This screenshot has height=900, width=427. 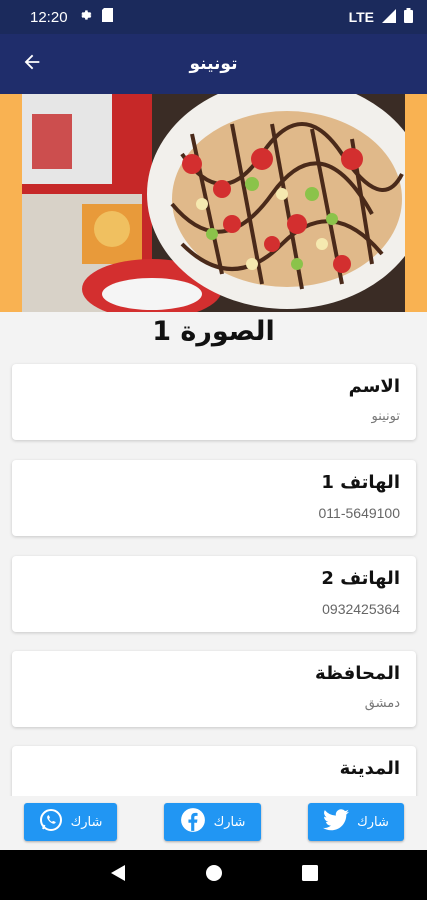 What do you see at coordinates (408, 17) in the screenshot?
I see `battery-icon` at bounding box center [408, 17].